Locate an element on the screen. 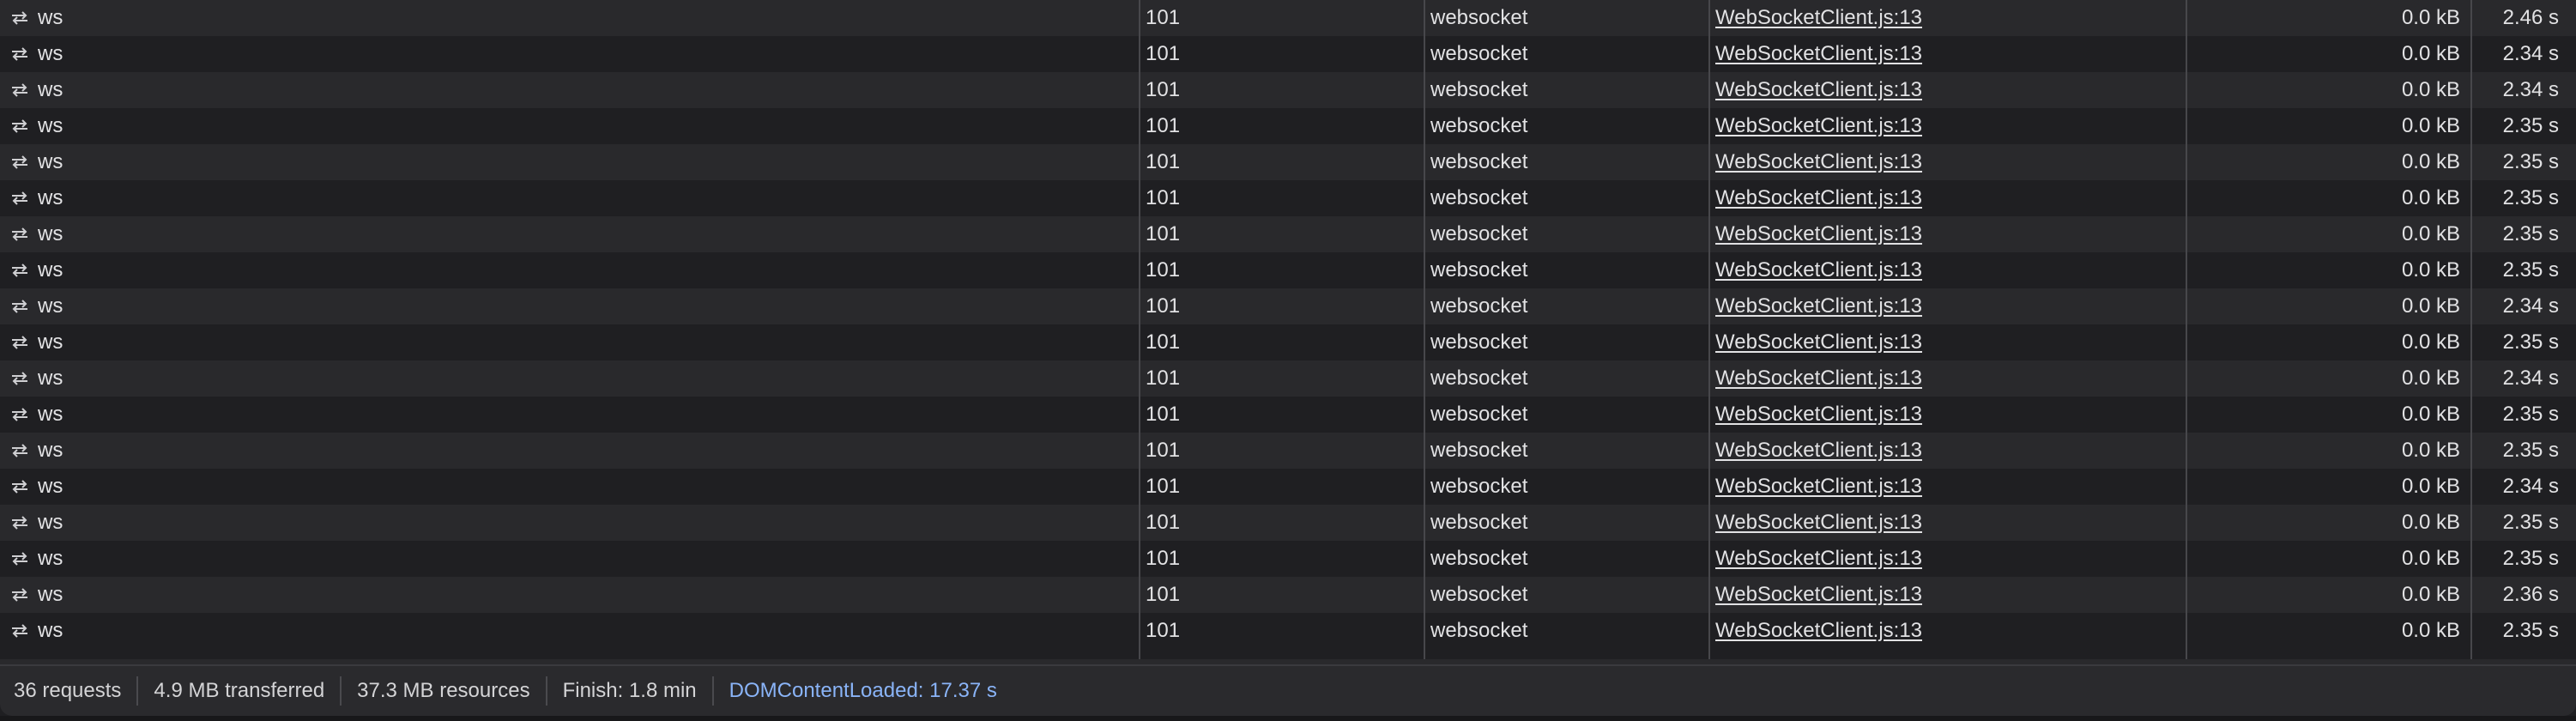 Image resolution: width=2576 pixels, height=721 pixels. column-divider-time is located at coordinates (2471, 331).